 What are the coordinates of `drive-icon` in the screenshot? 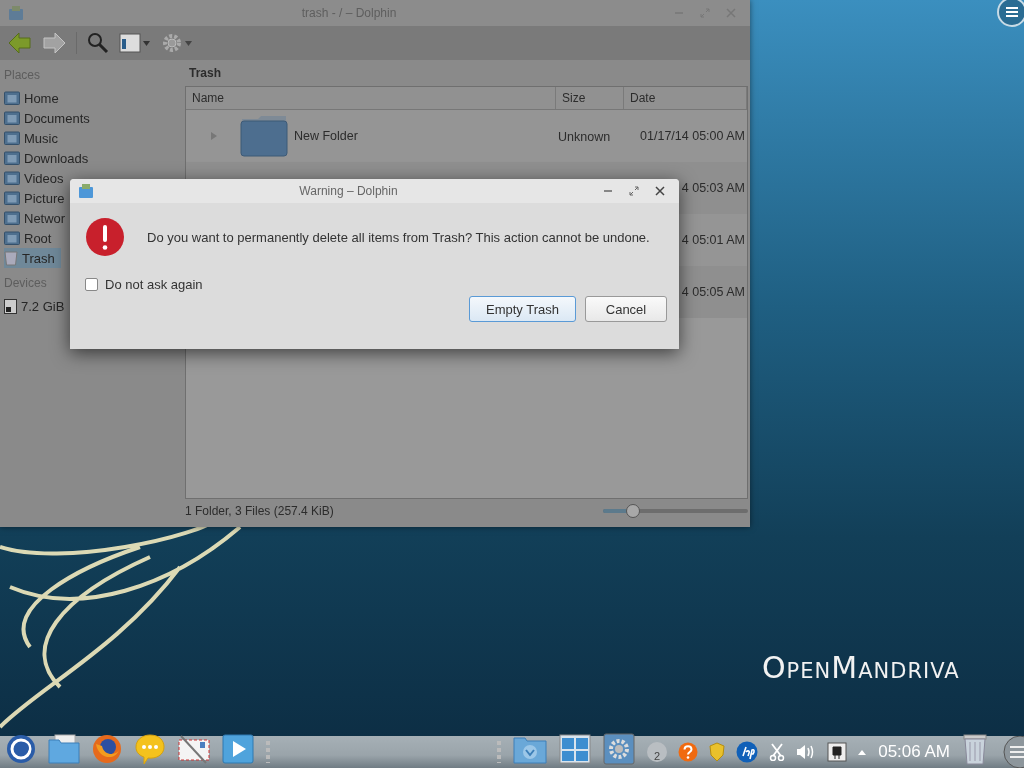 It's located at (10, 306).